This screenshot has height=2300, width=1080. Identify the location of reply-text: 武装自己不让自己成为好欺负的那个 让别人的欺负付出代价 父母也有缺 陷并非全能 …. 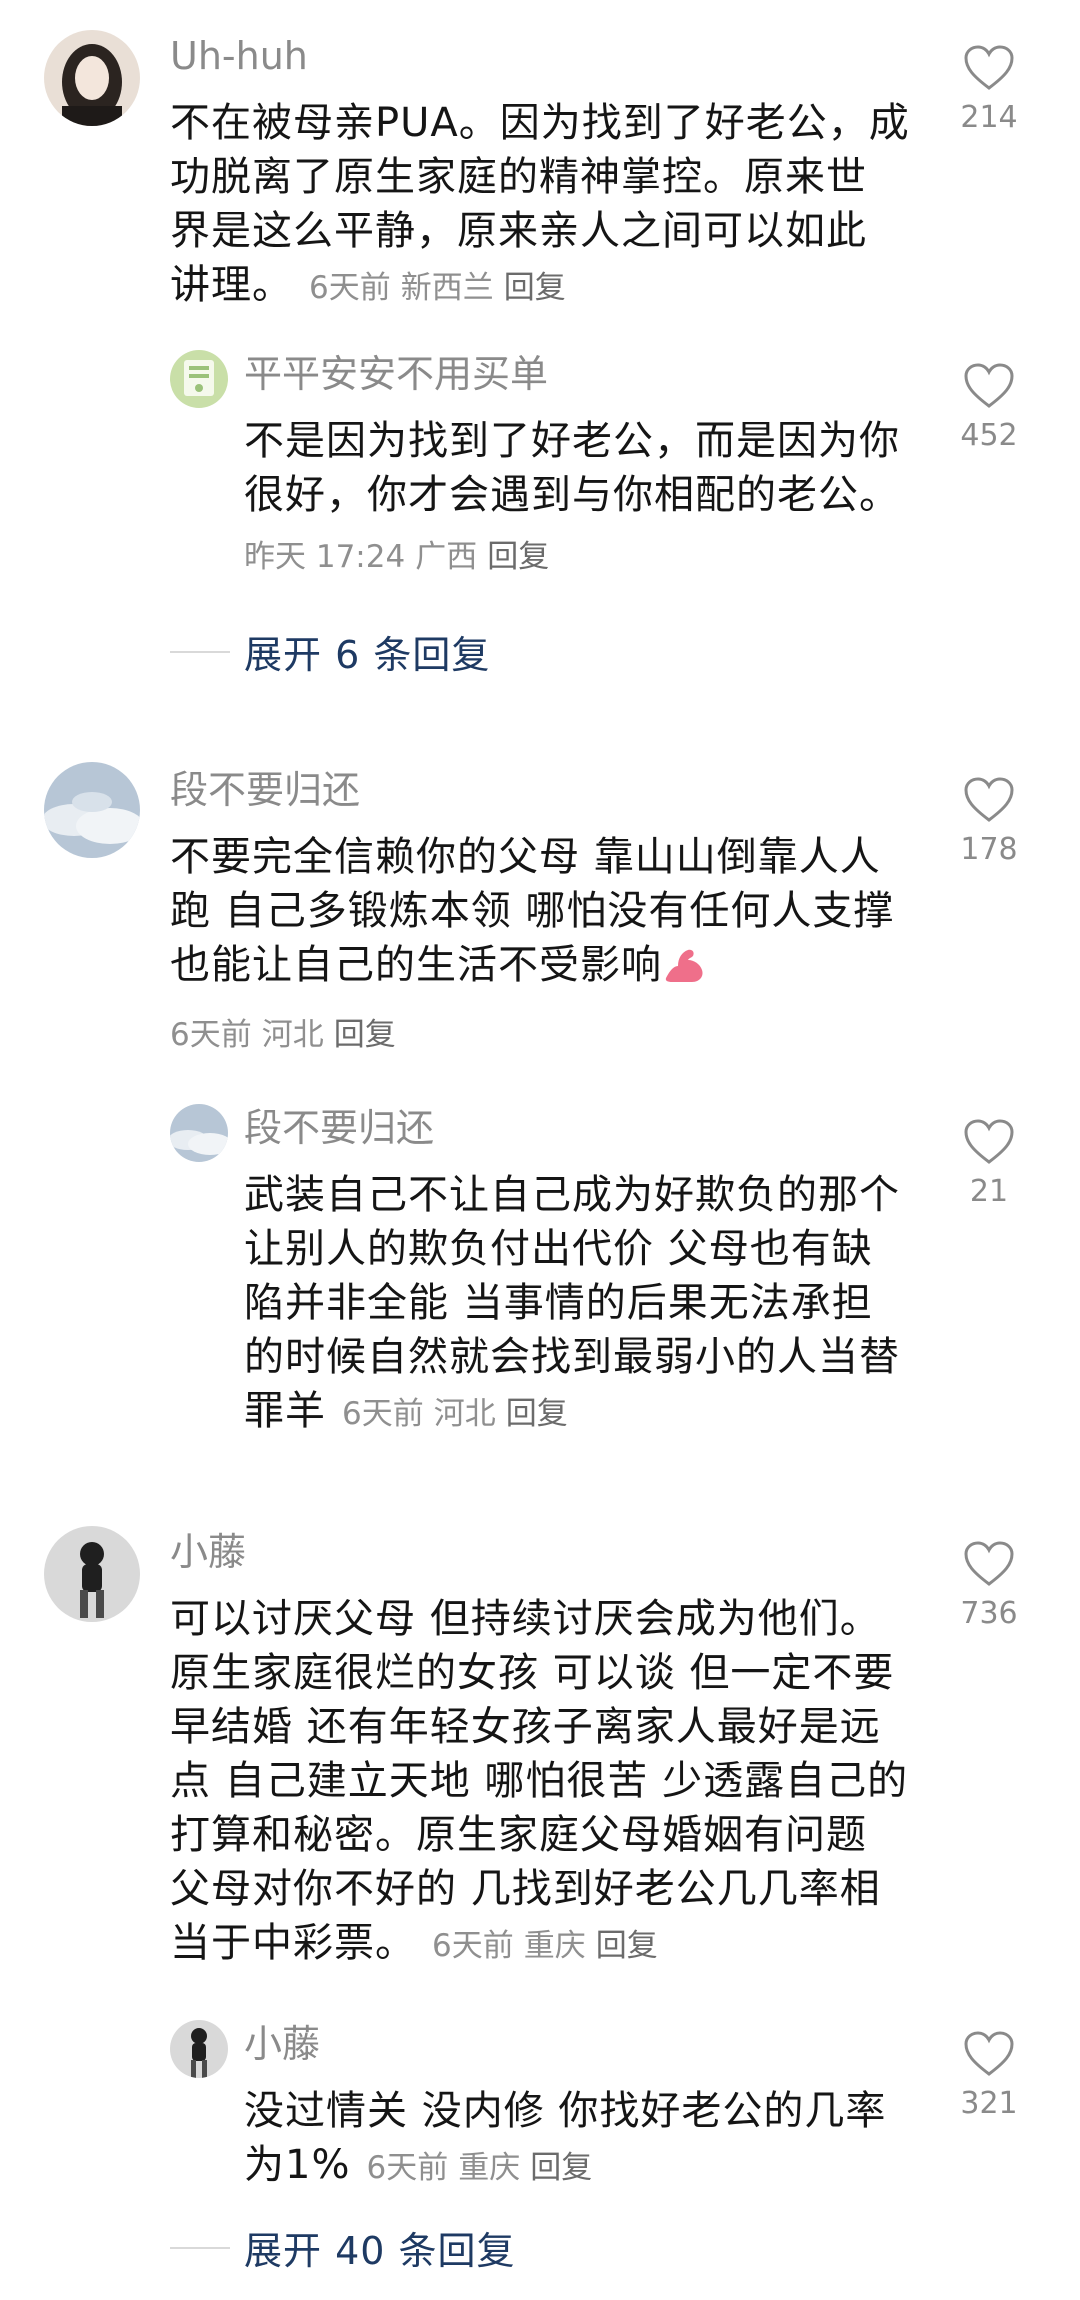
(572, 1303).